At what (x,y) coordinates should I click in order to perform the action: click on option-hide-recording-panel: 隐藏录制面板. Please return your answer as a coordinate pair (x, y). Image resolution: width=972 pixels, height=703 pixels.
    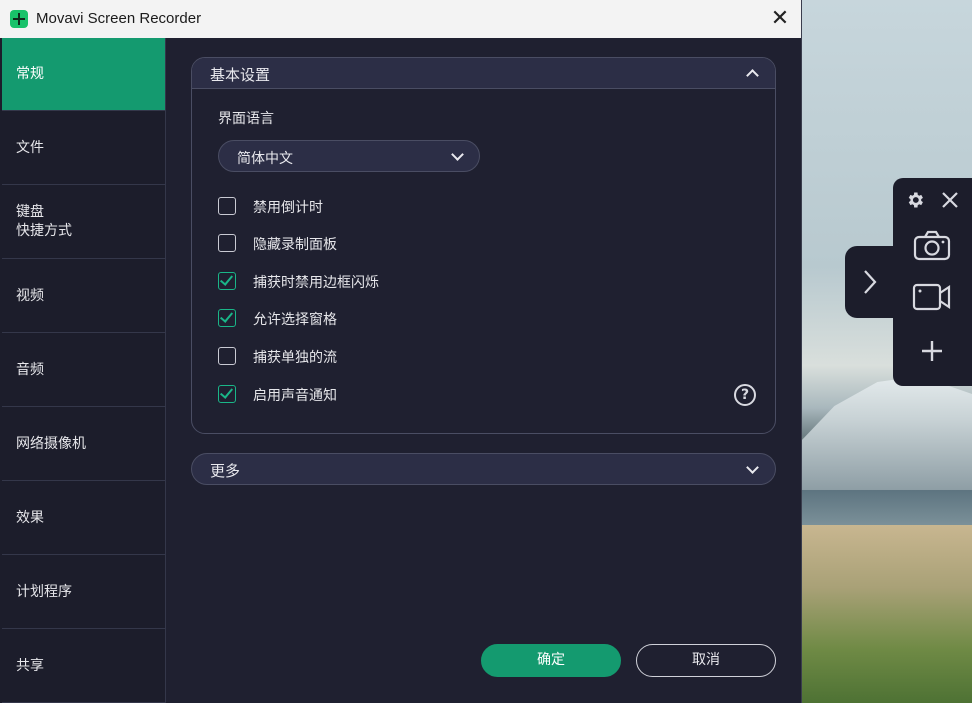
    Looking at the image, I should click on (468, 245).